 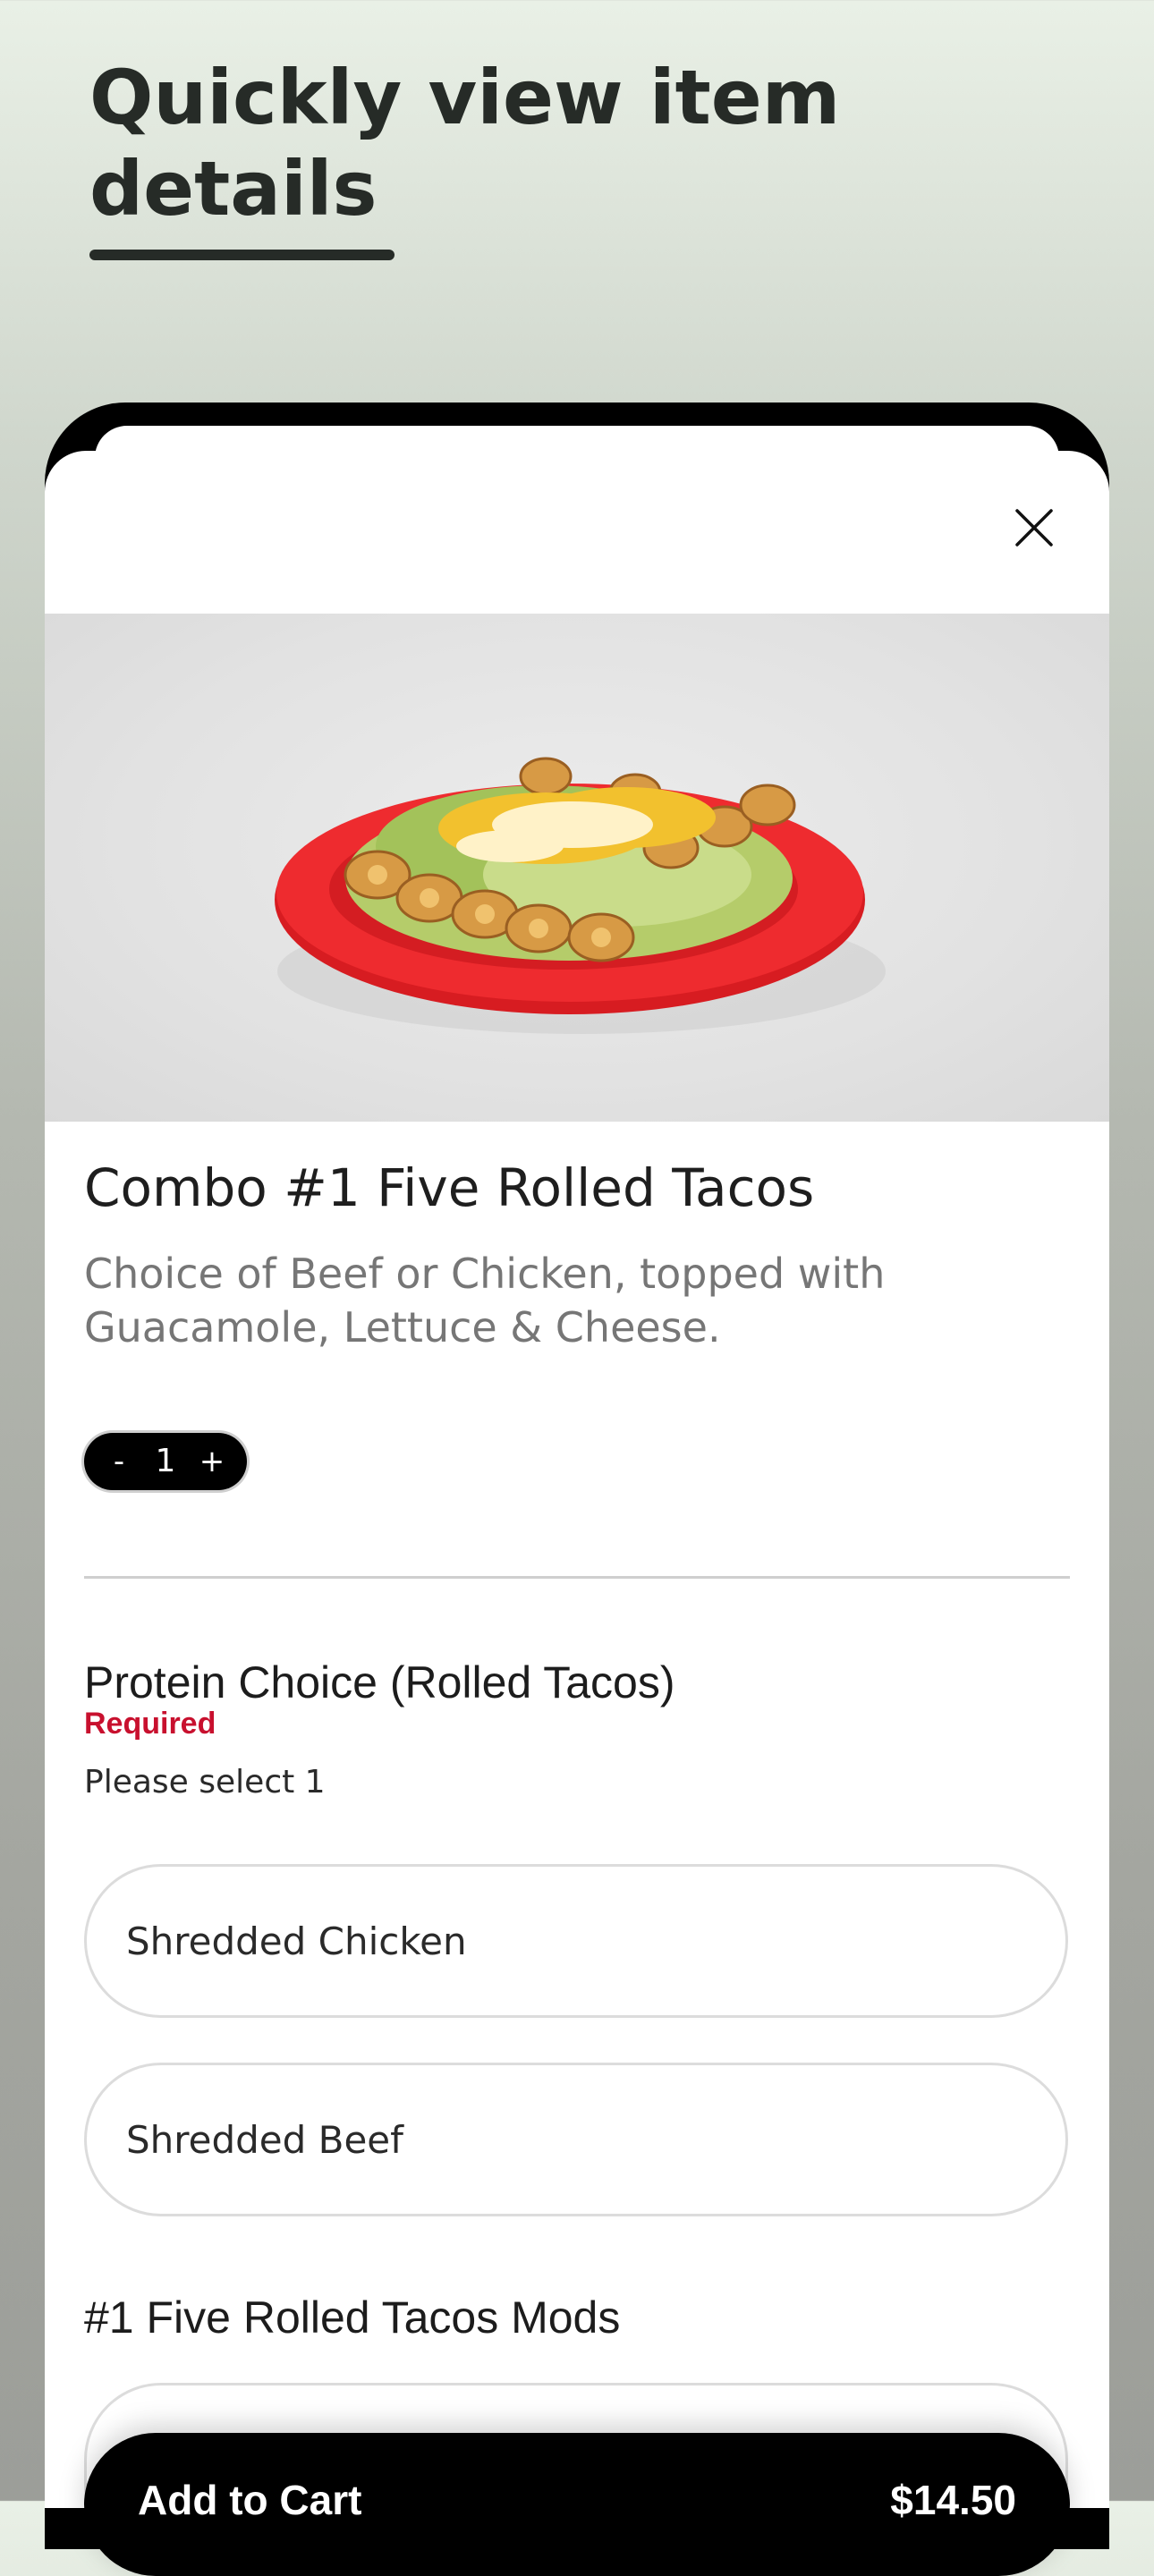 I want to click on protein-group-title: Protein Choice (Rolled Tacos), so click(x=379, y=1682).